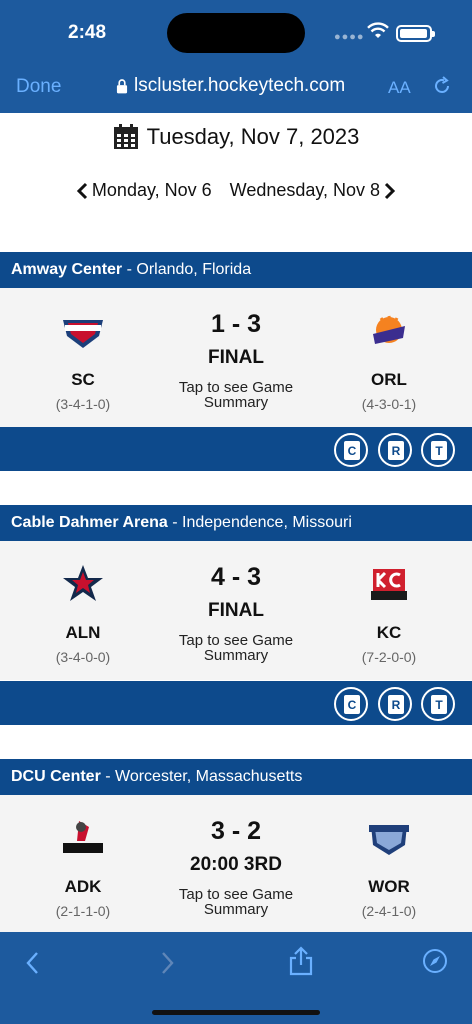 The image size is (472, 1024). Describe the element at coordinates (83, 657) in the screenshot. I see `team-record: (3-4-0-0)` at that location.